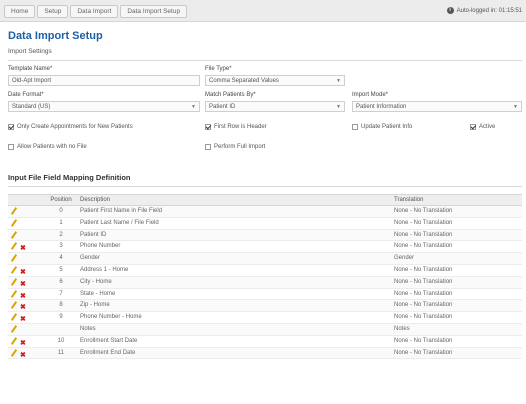 This screenshot has height=404, width=526. I want to click on template-name-input: Old-Apt Import, so click(104, 80).